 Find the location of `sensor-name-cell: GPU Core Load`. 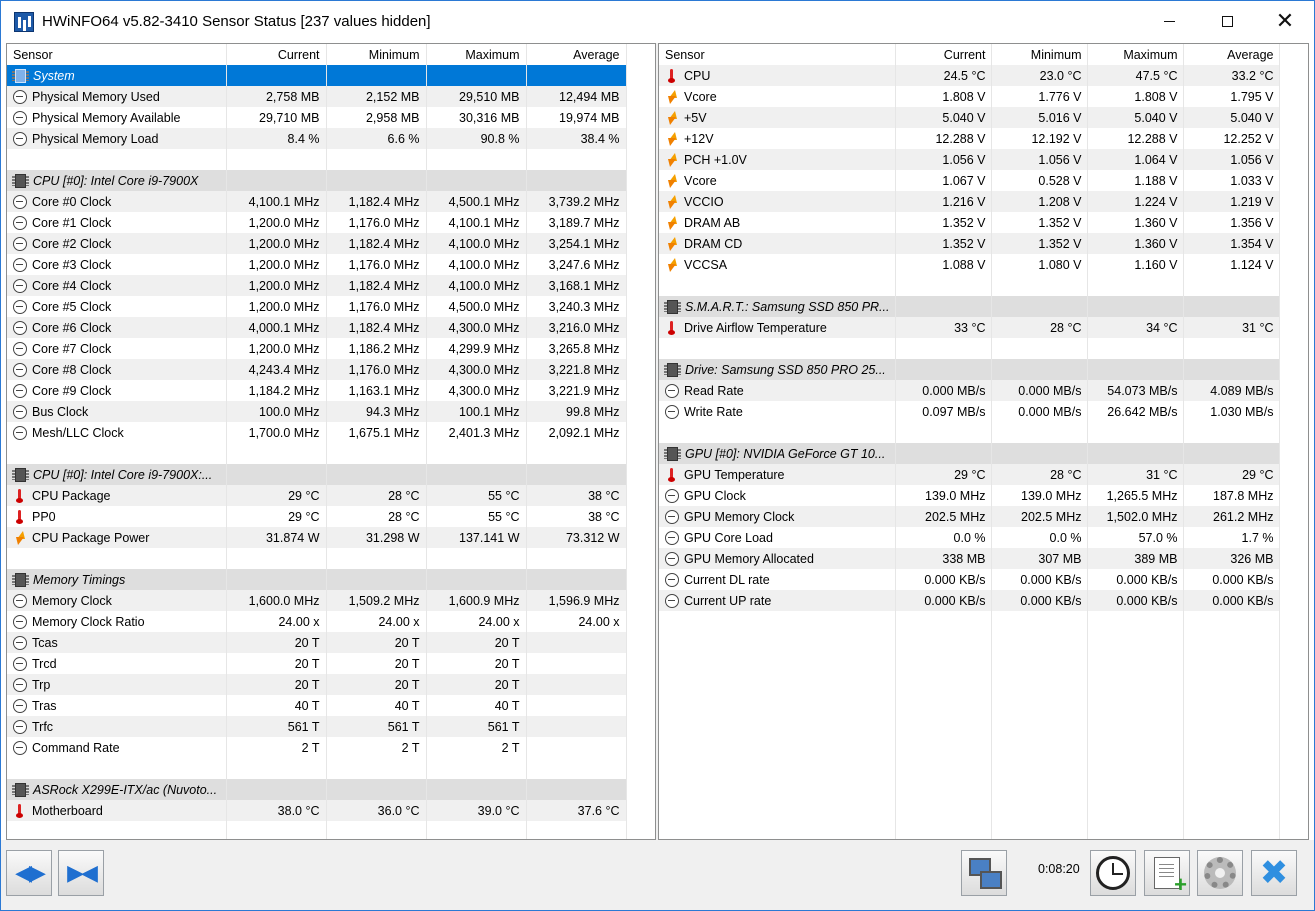

sensor-name-cell: GPU Core Load is located at coordinates (778, 537).